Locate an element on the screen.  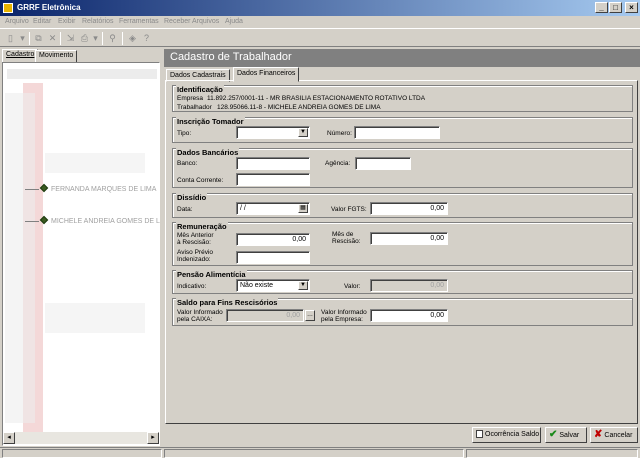
mes-anterior-label: à Rescisão: is located at coordinates (194, 242).